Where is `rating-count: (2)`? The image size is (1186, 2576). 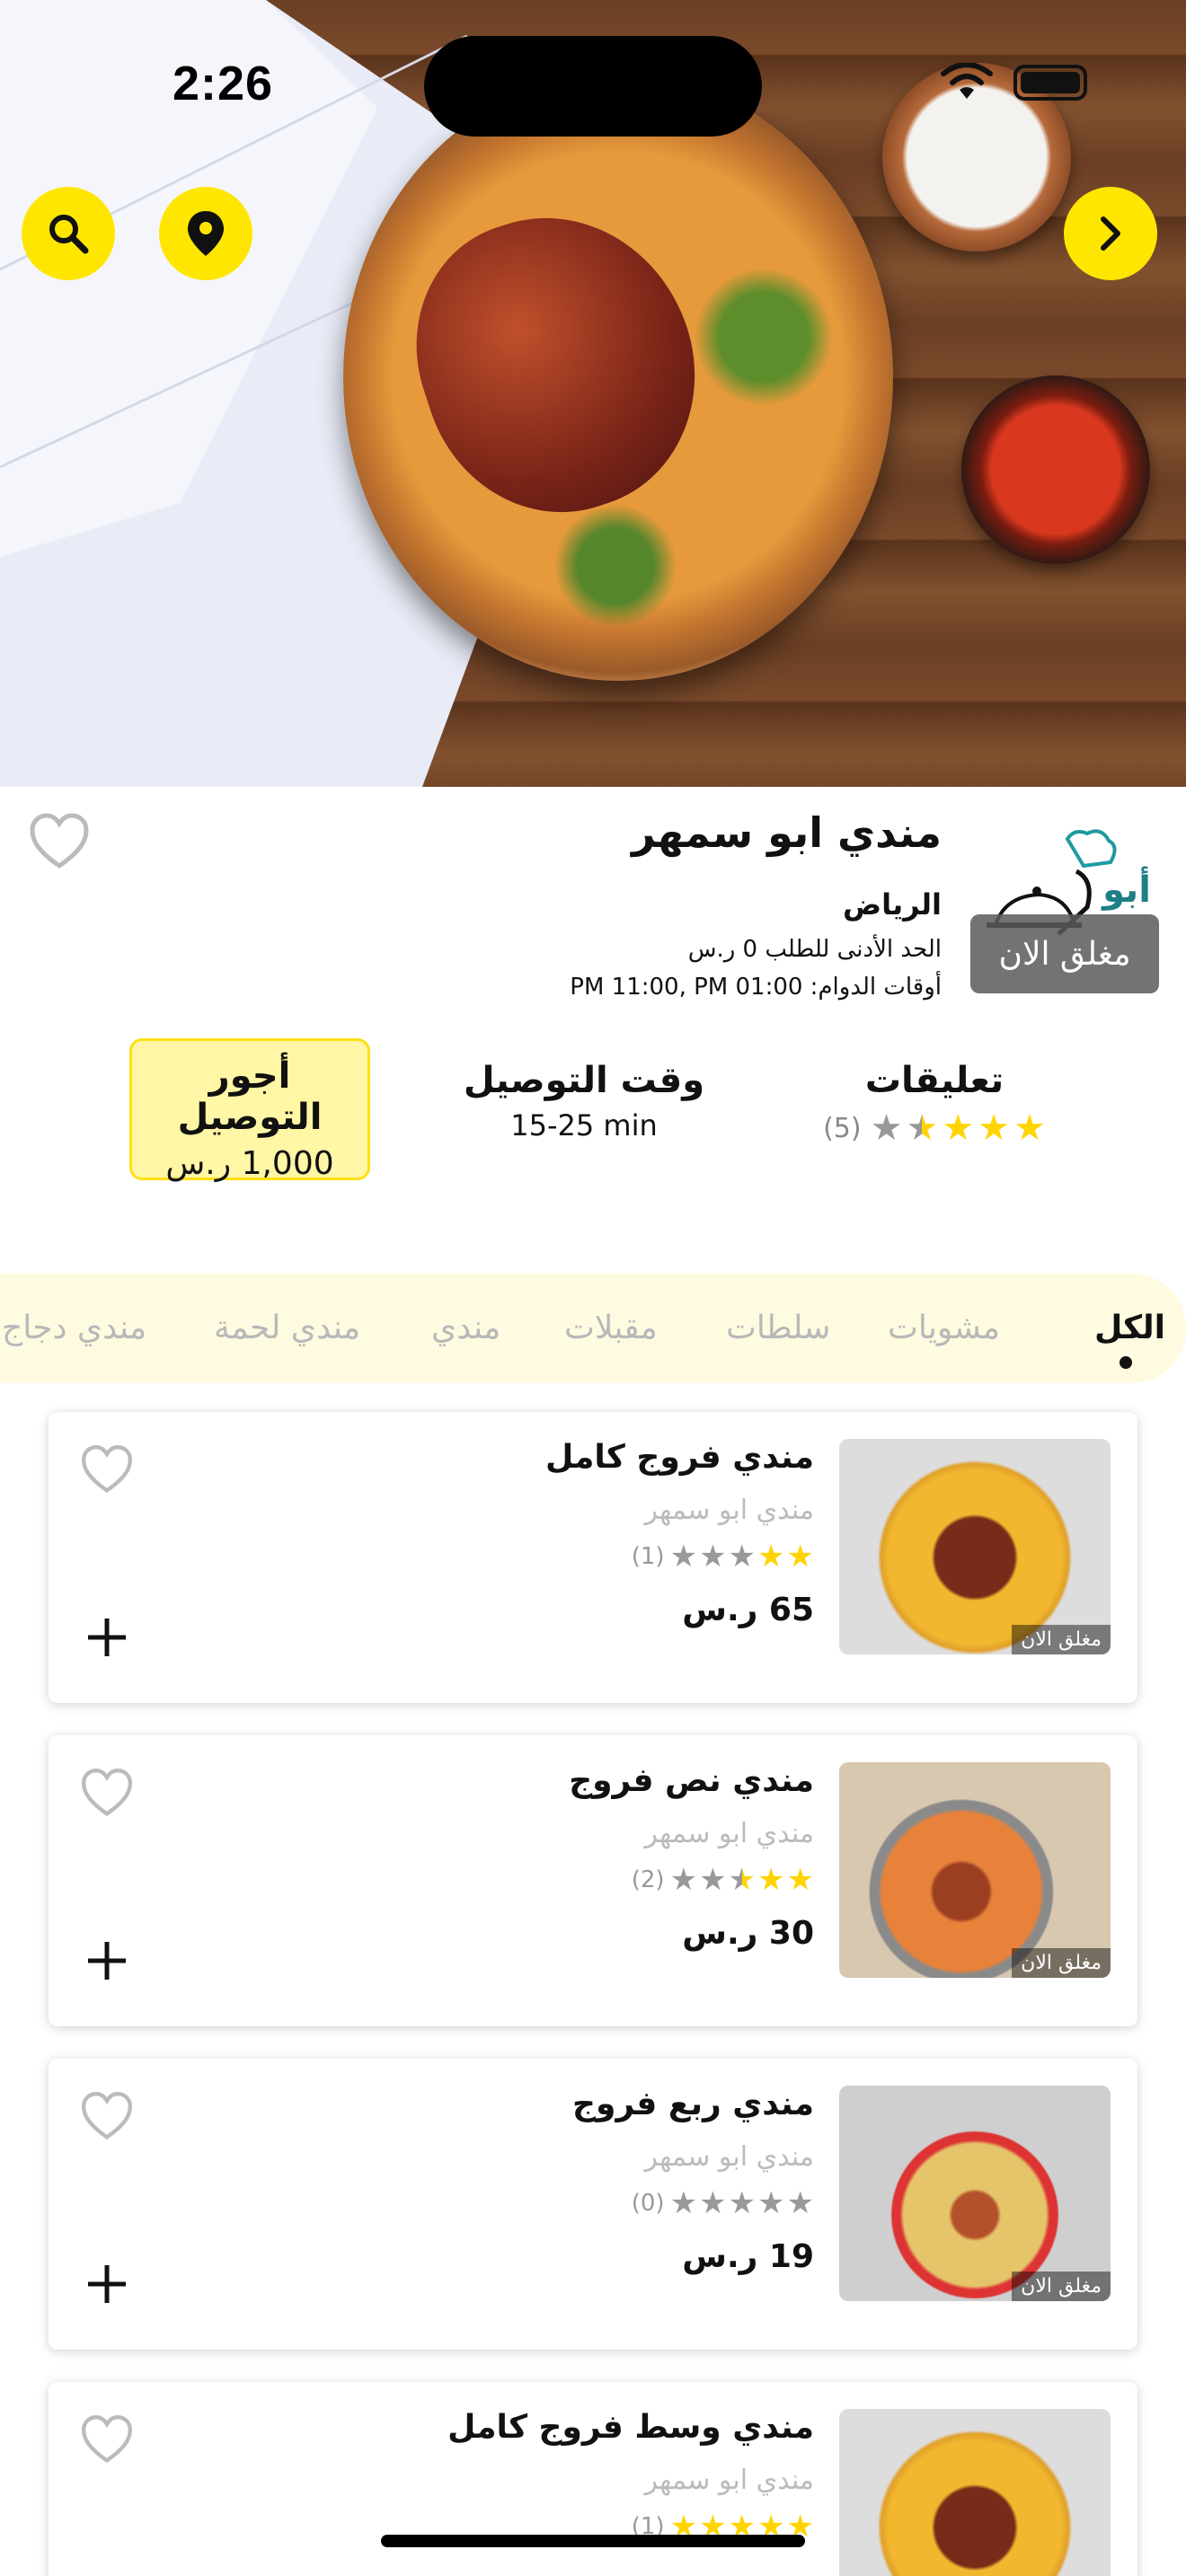 rating-count: (2) is located at coordinates (648, 1879).